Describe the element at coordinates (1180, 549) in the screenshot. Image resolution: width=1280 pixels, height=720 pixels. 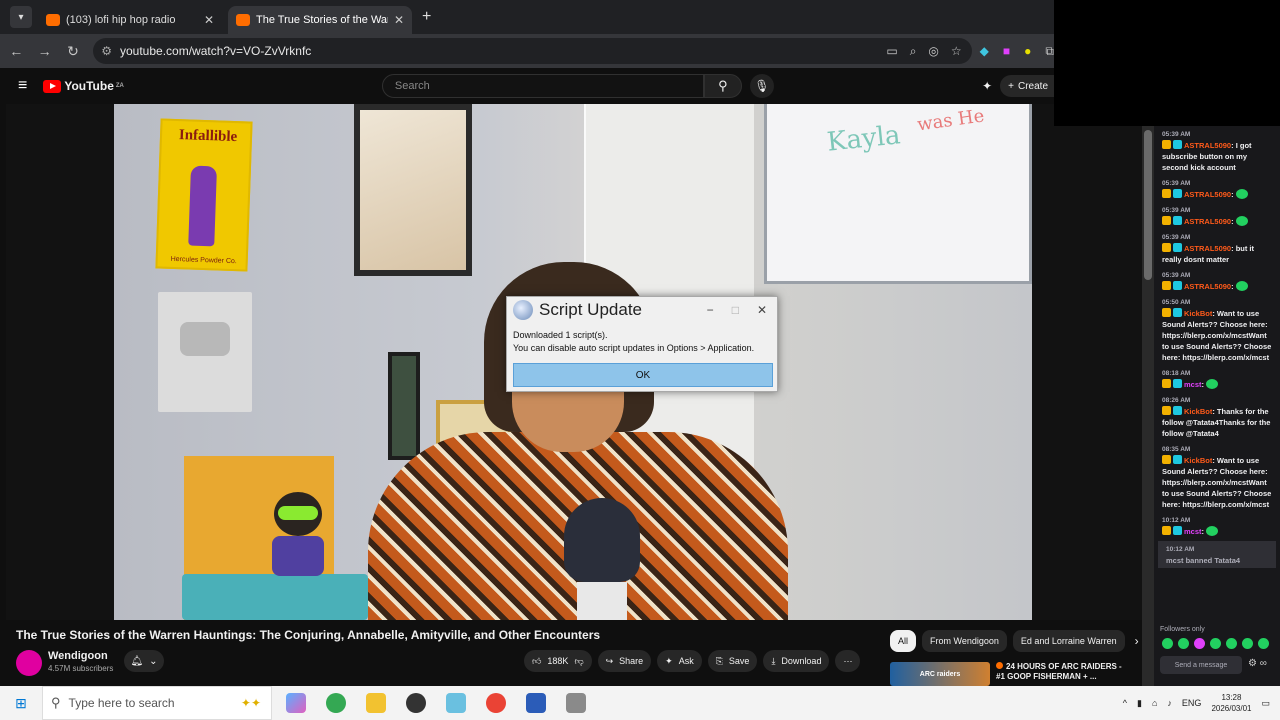
I see `message-timestamp: 10:12 AM` at that location.